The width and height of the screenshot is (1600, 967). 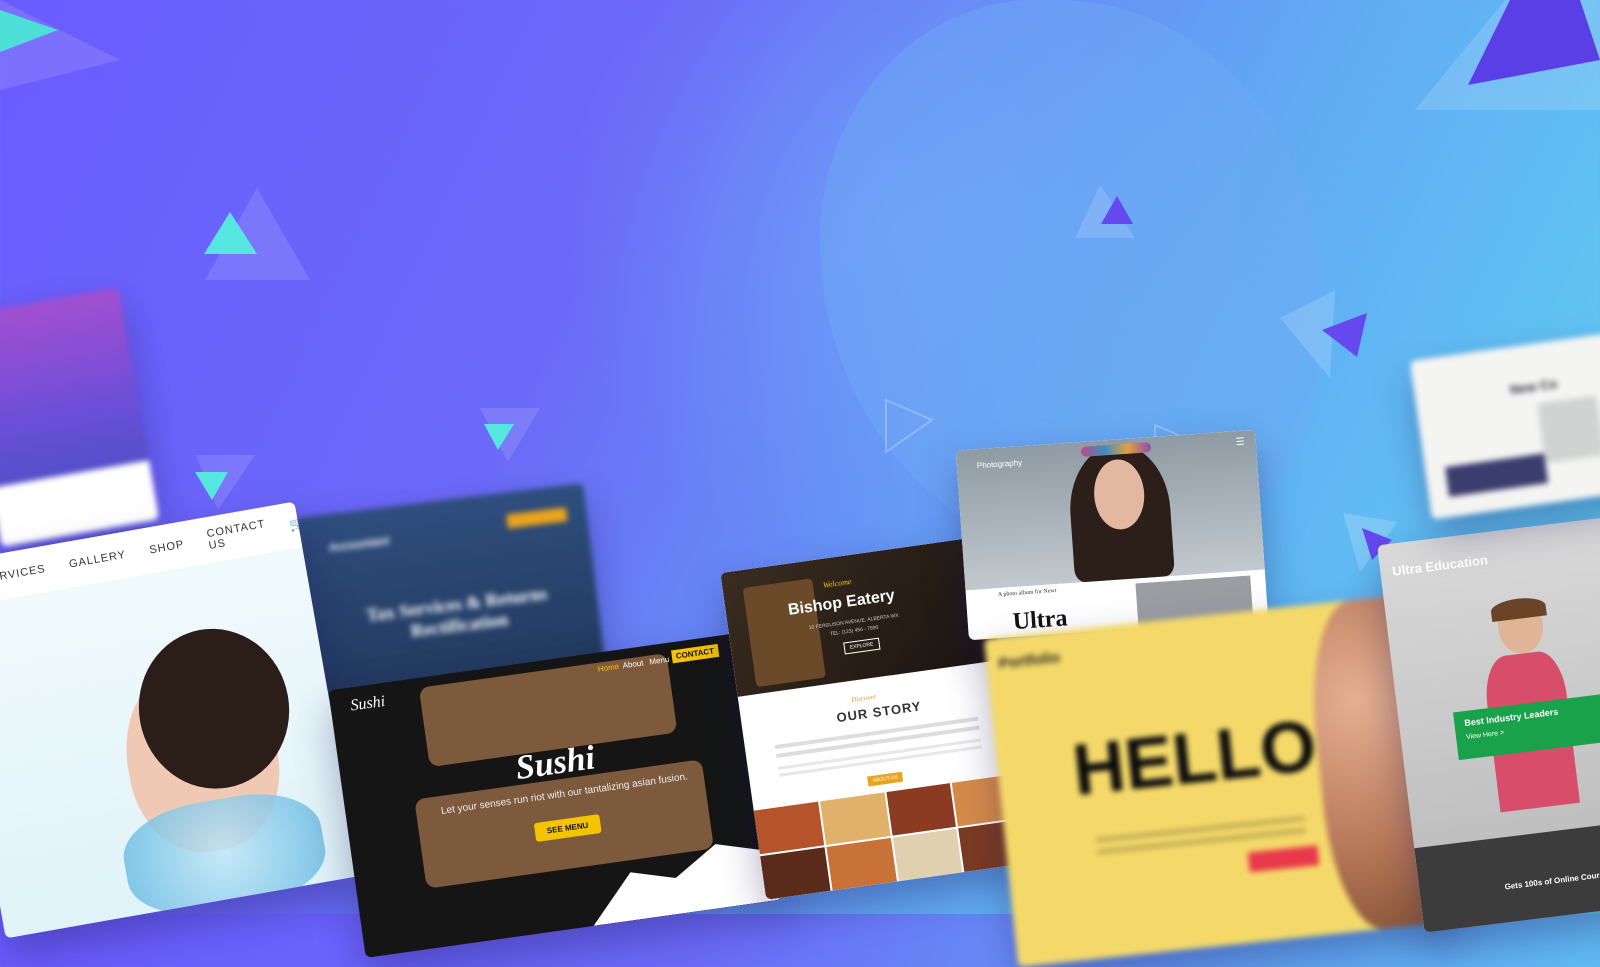 What do you see at coordinates (863, 698) in the screenshot?
I see `eatery-section-kicker: Discover` at bounding box center [863, 698].